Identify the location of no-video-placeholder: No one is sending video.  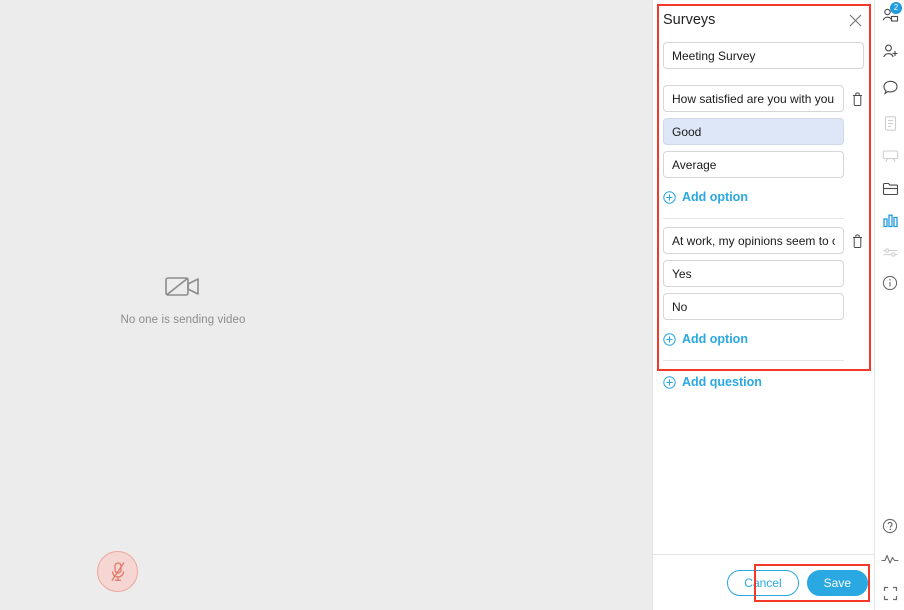
(183, 300).